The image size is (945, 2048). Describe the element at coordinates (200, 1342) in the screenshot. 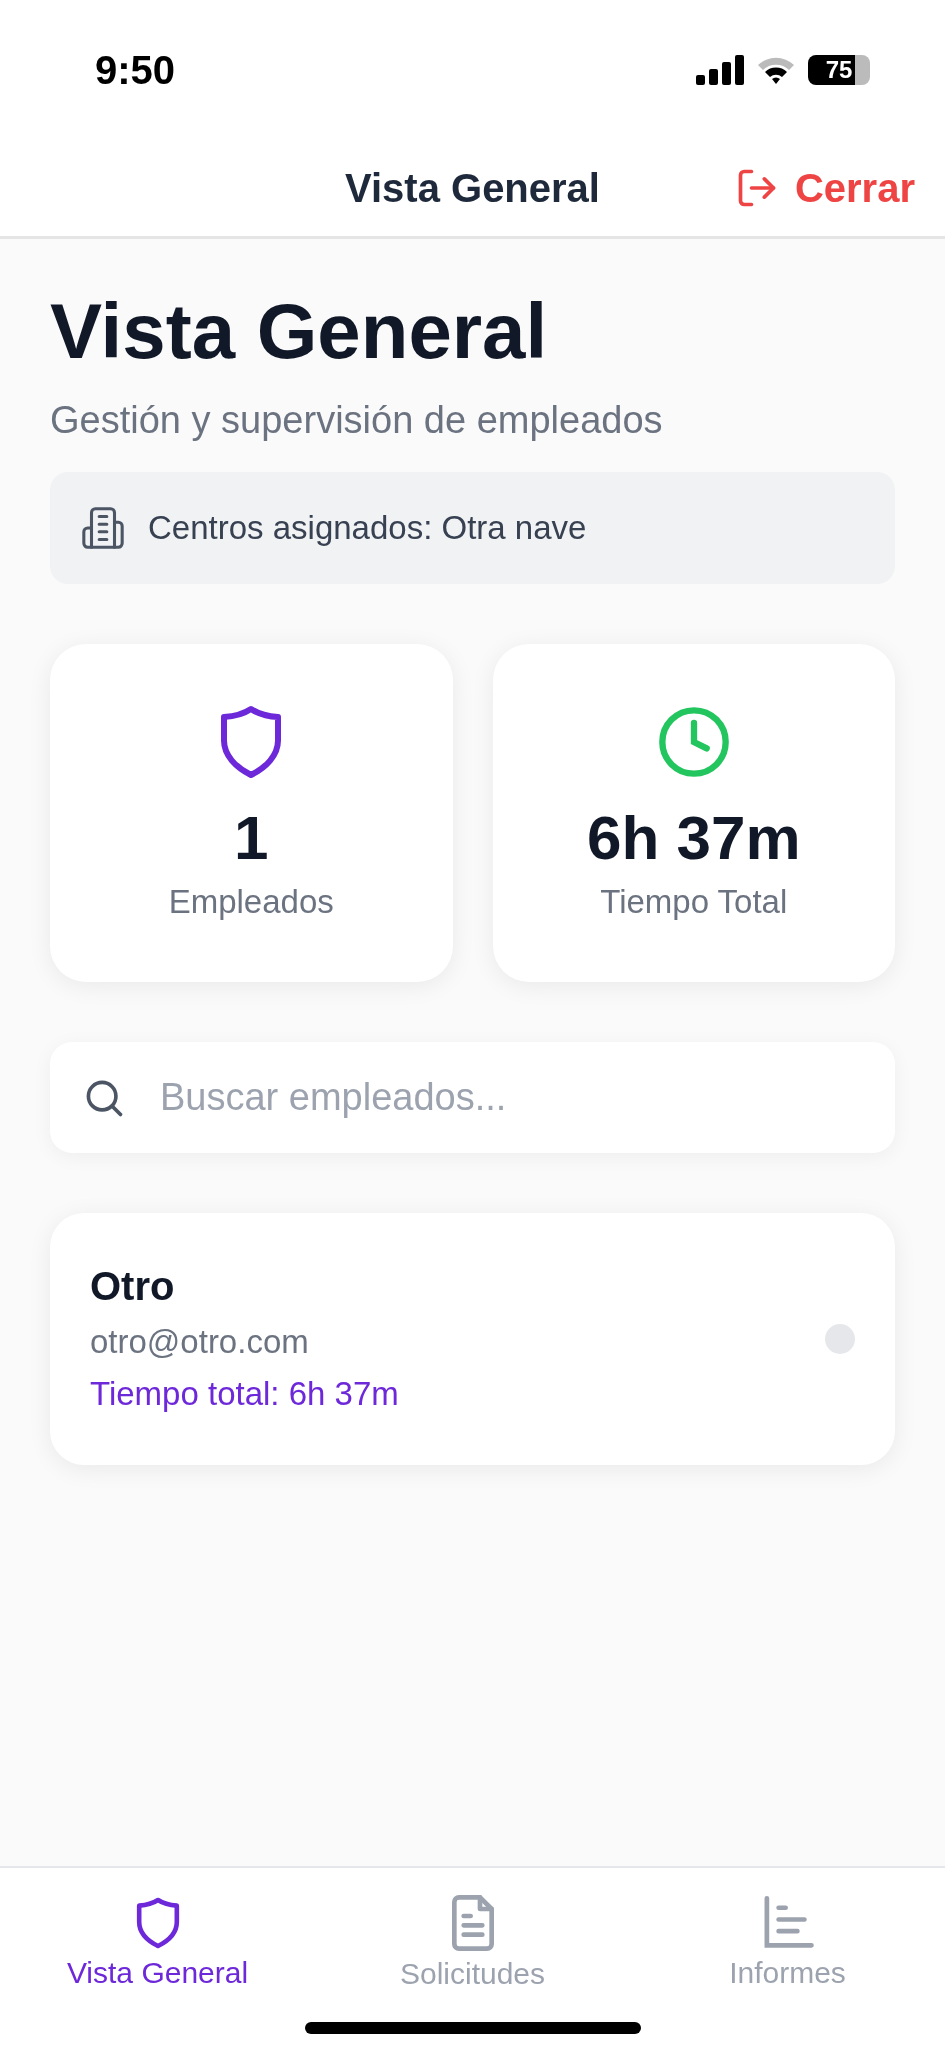

I see `employee-email: otro@otro.com` at that location.